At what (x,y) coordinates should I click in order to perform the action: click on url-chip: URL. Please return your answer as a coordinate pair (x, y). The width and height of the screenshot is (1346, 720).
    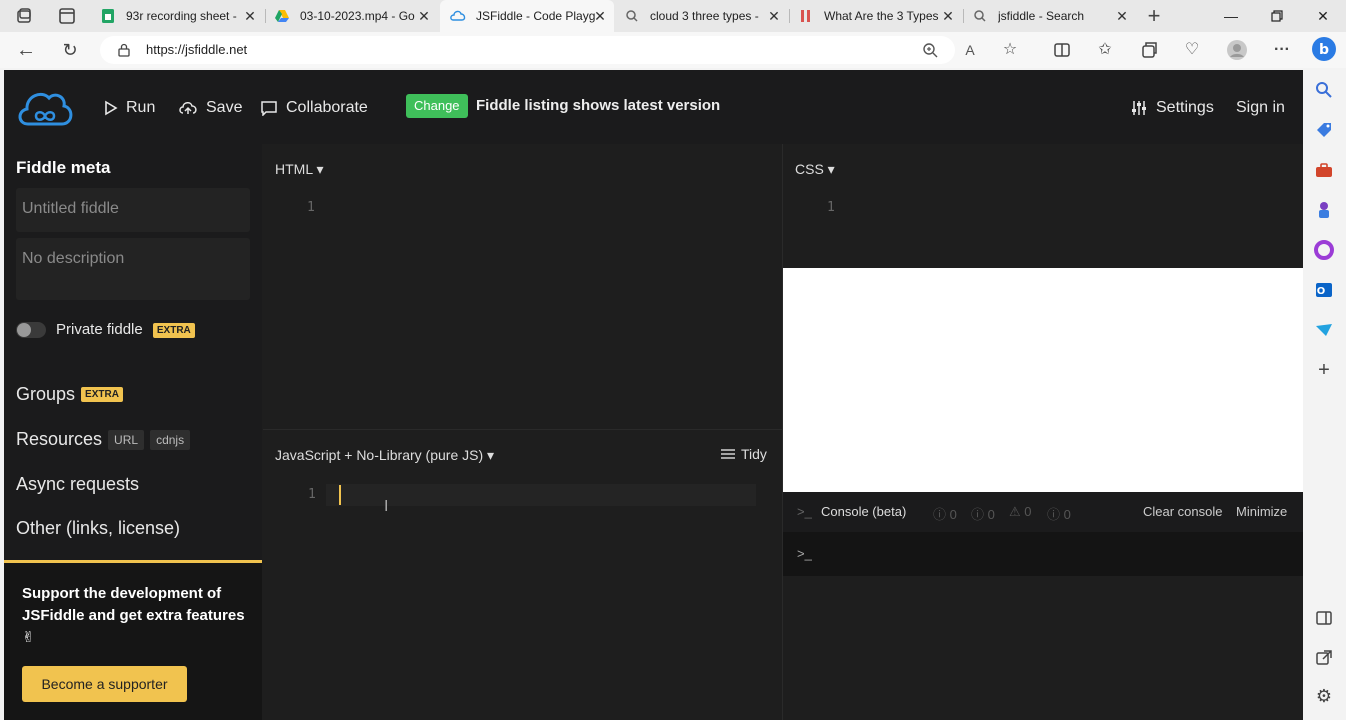
    Looking at the image, I should click on (126, 439).